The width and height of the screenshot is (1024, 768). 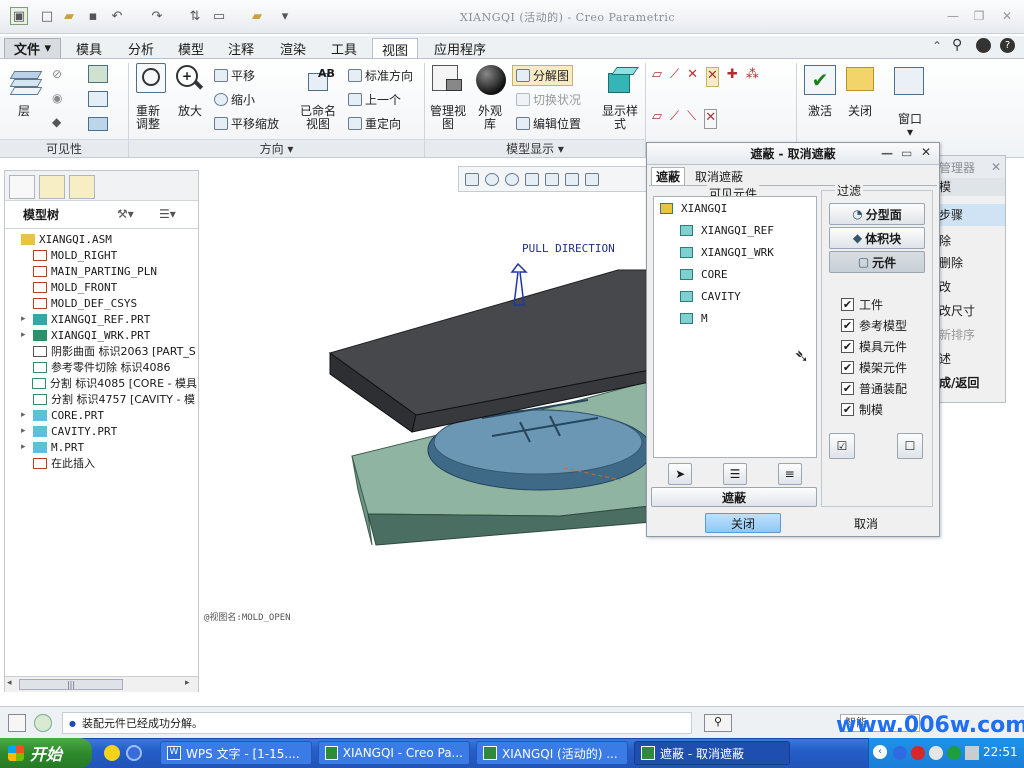 What do you see at coordinates (937, 46) in the screenshot?
I see `collapse-ribbon-icon: ⌃` at bounding box center [937, 46].